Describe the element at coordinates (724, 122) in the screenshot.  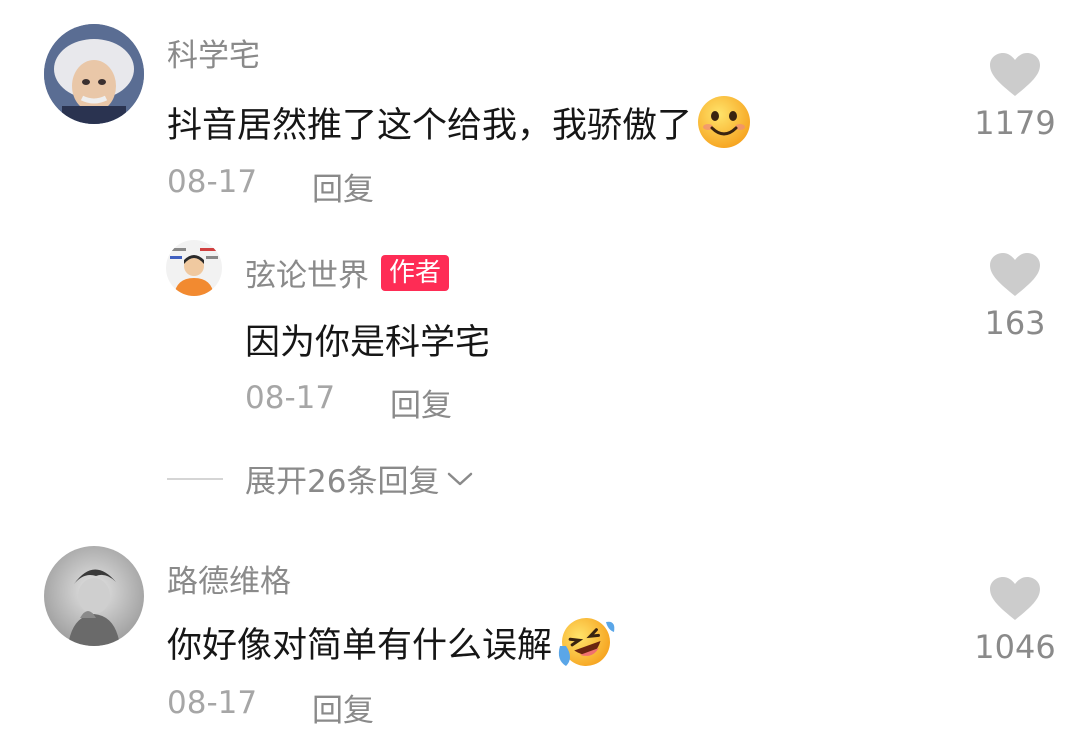
I see `smile-emoji-icon` at that location.